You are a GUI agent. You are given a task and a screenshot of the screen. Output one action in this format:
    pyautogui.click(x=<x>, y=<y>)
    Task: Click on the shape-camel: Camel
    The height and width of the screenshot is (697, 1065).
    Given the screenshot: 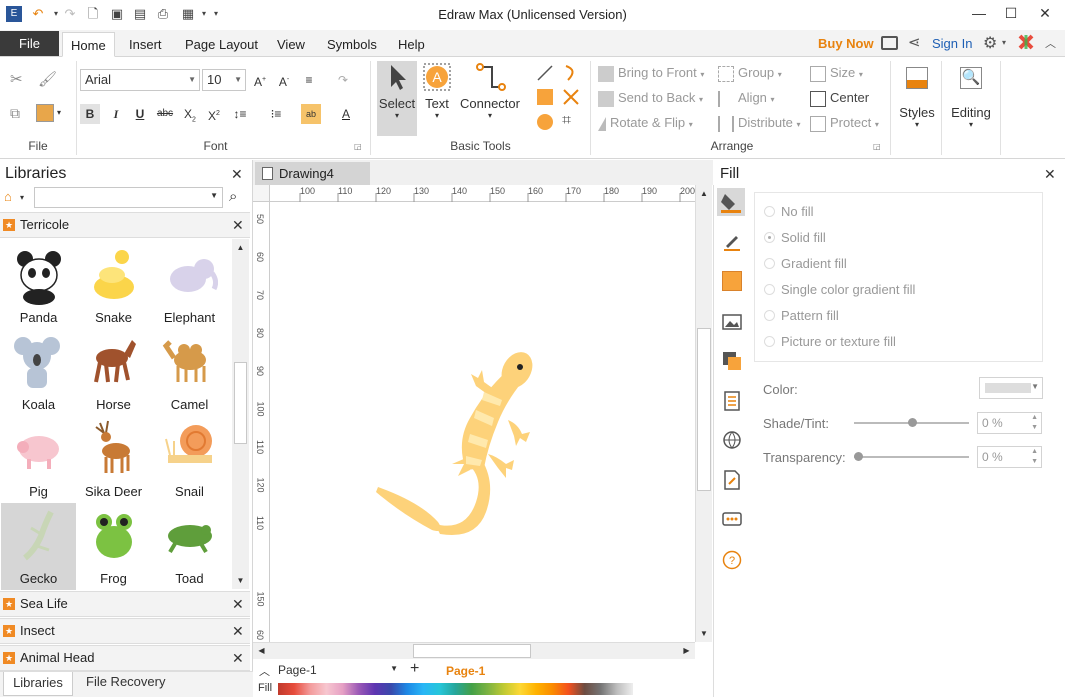 What is the action you would take?
    pyautogui.click(x=189, y=372)
    